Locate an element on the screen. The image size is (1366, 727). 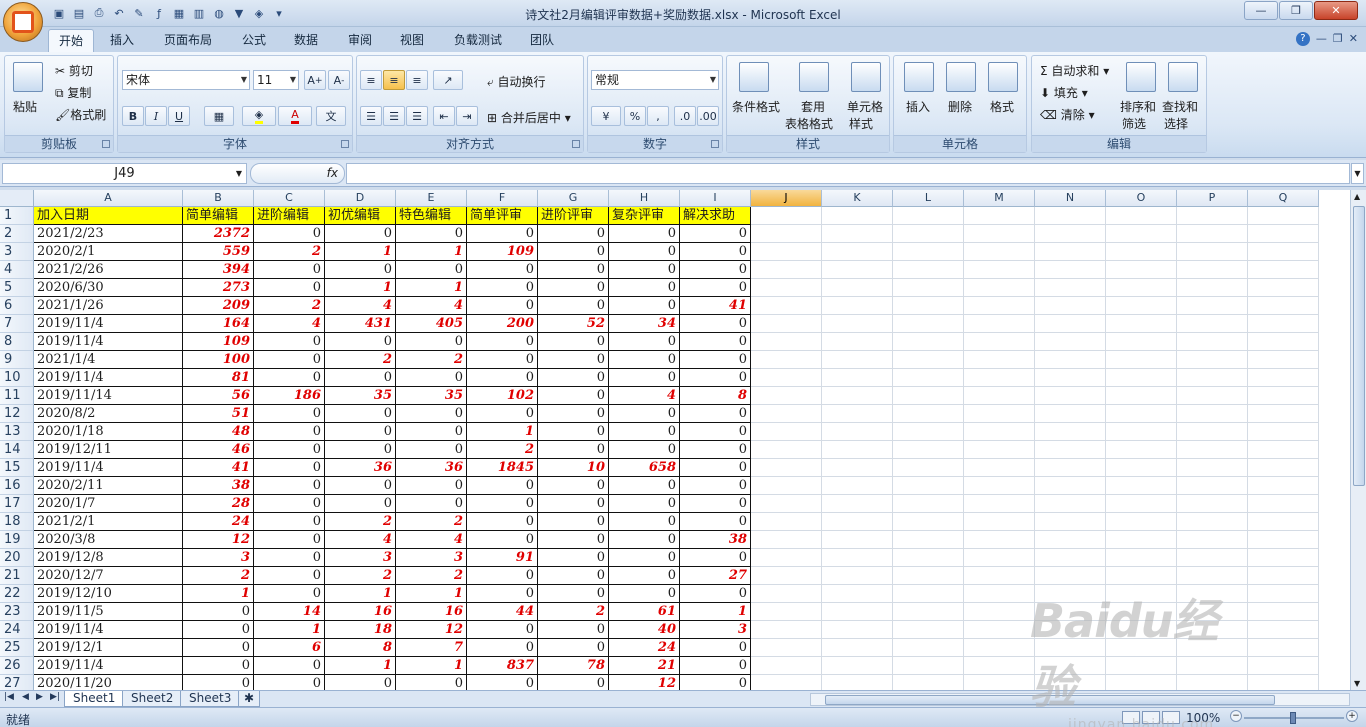
horizontal-scroll-thumb is located at coordinates (1050, 700).